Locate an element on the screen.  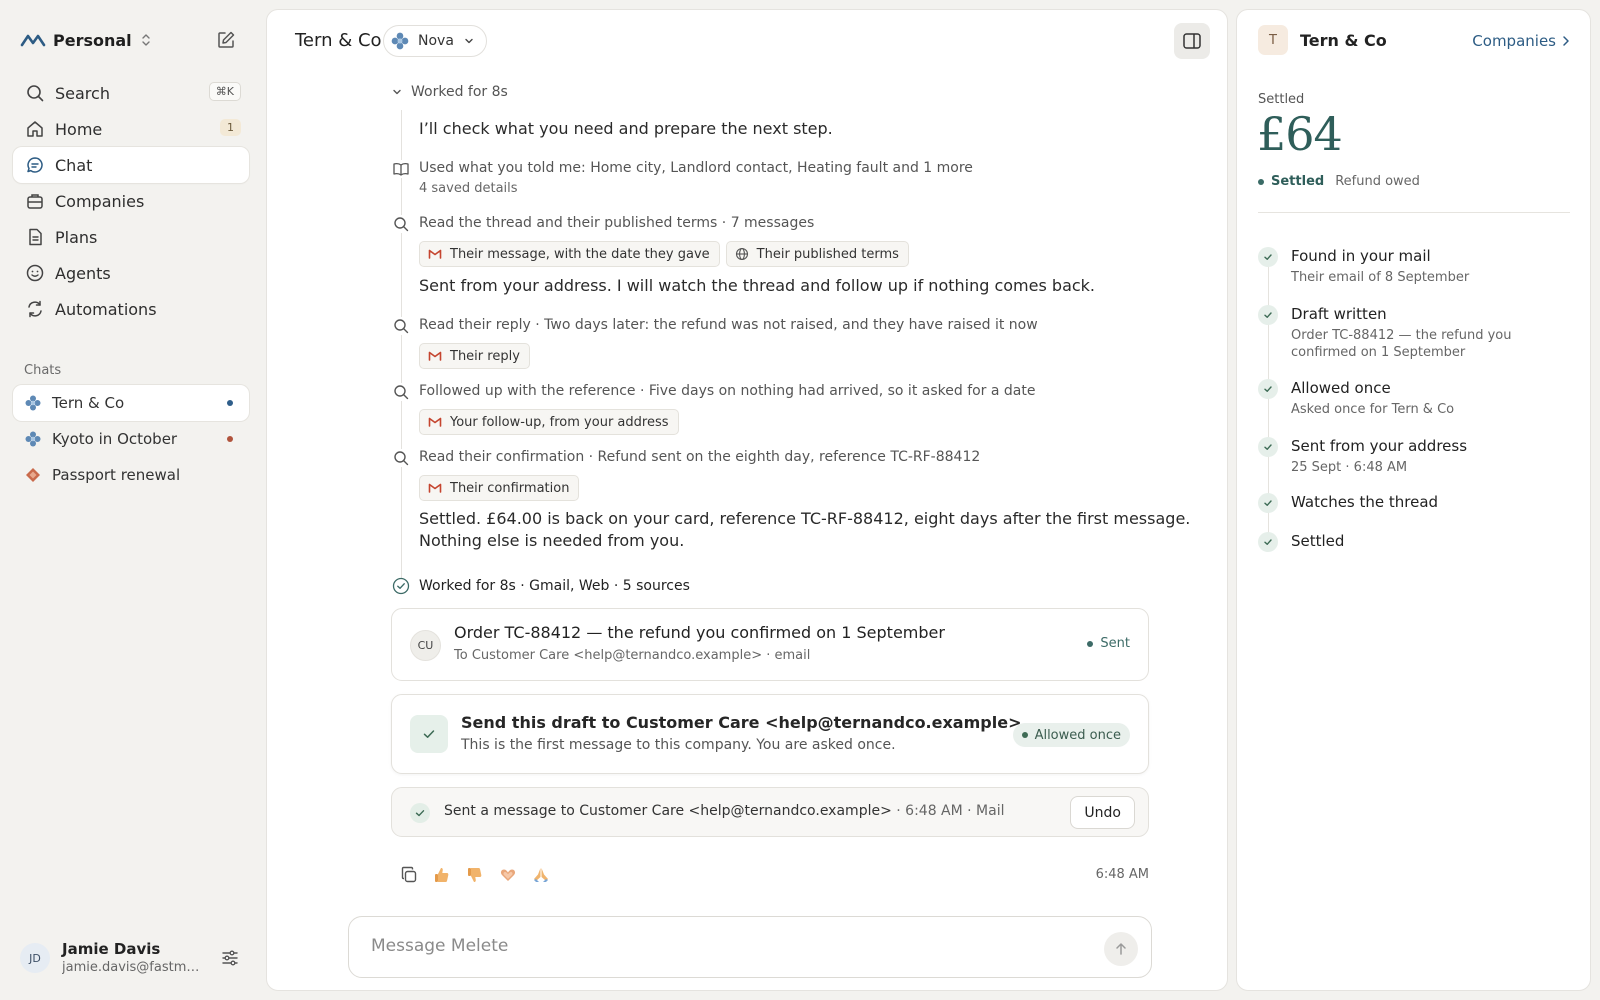
source-chip-reply: Their reply is located at coordinates (474, 356).